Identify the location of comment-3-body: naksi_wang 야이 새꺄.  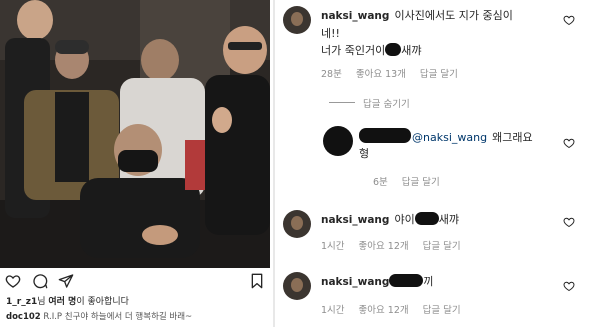
(390, 219).